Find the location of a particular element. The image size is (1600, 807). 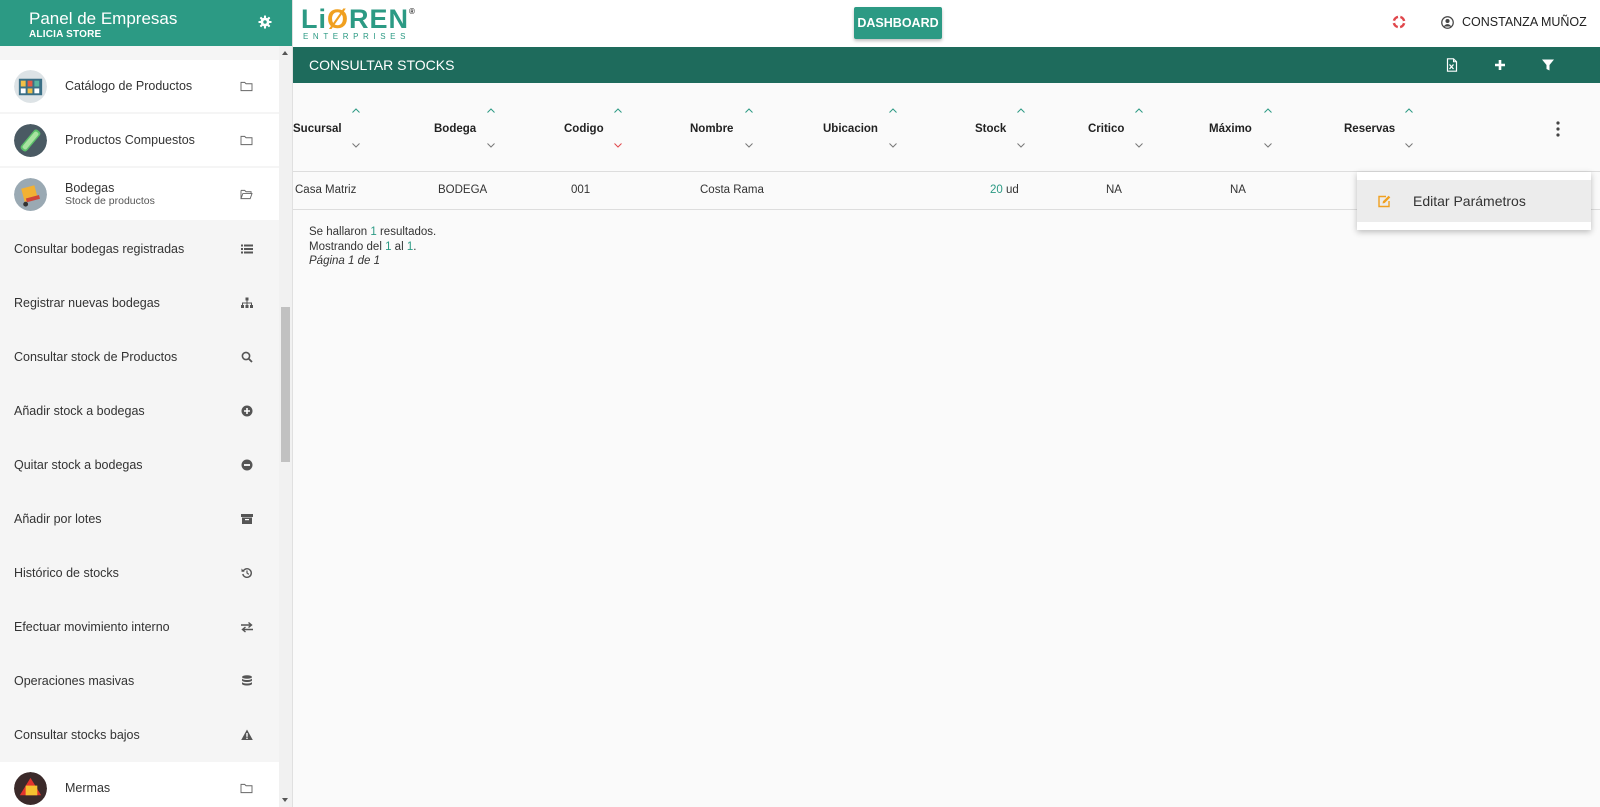

sidebar-item-label: Histórico de stocks is located at coordinates (66, 573).